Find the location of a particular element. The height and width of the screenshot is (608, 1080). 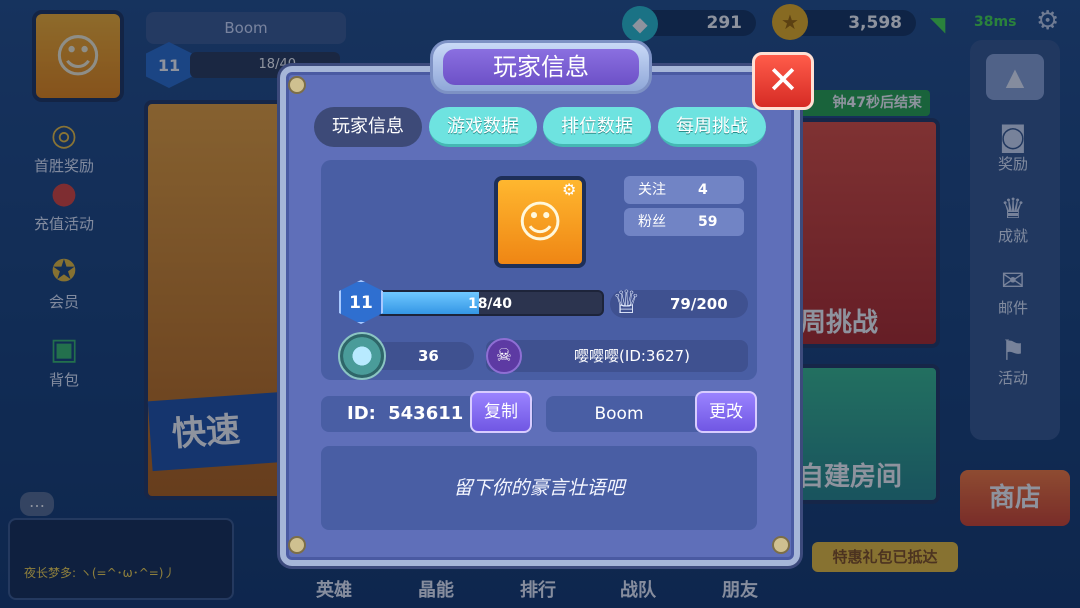

avatar-settings-gear-icon: ⚙ is located at coordinates (569, 189).